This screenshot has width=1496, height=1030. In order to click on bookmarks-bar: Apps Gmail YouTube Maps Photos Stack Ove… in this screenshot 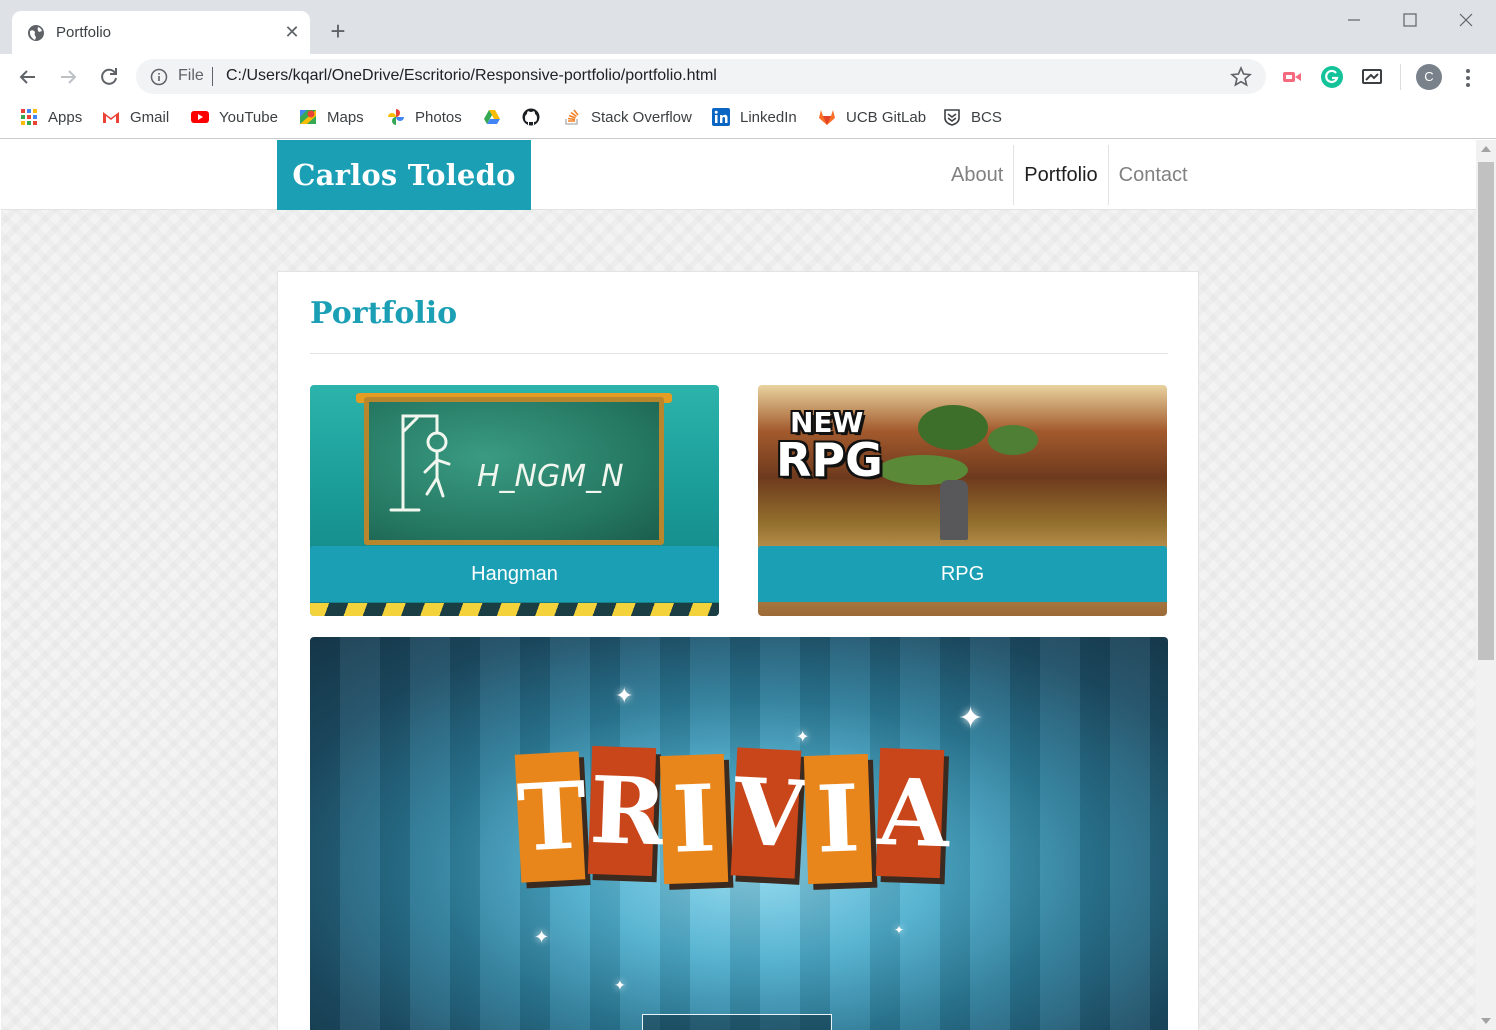, I will do `click(748, 119)`.